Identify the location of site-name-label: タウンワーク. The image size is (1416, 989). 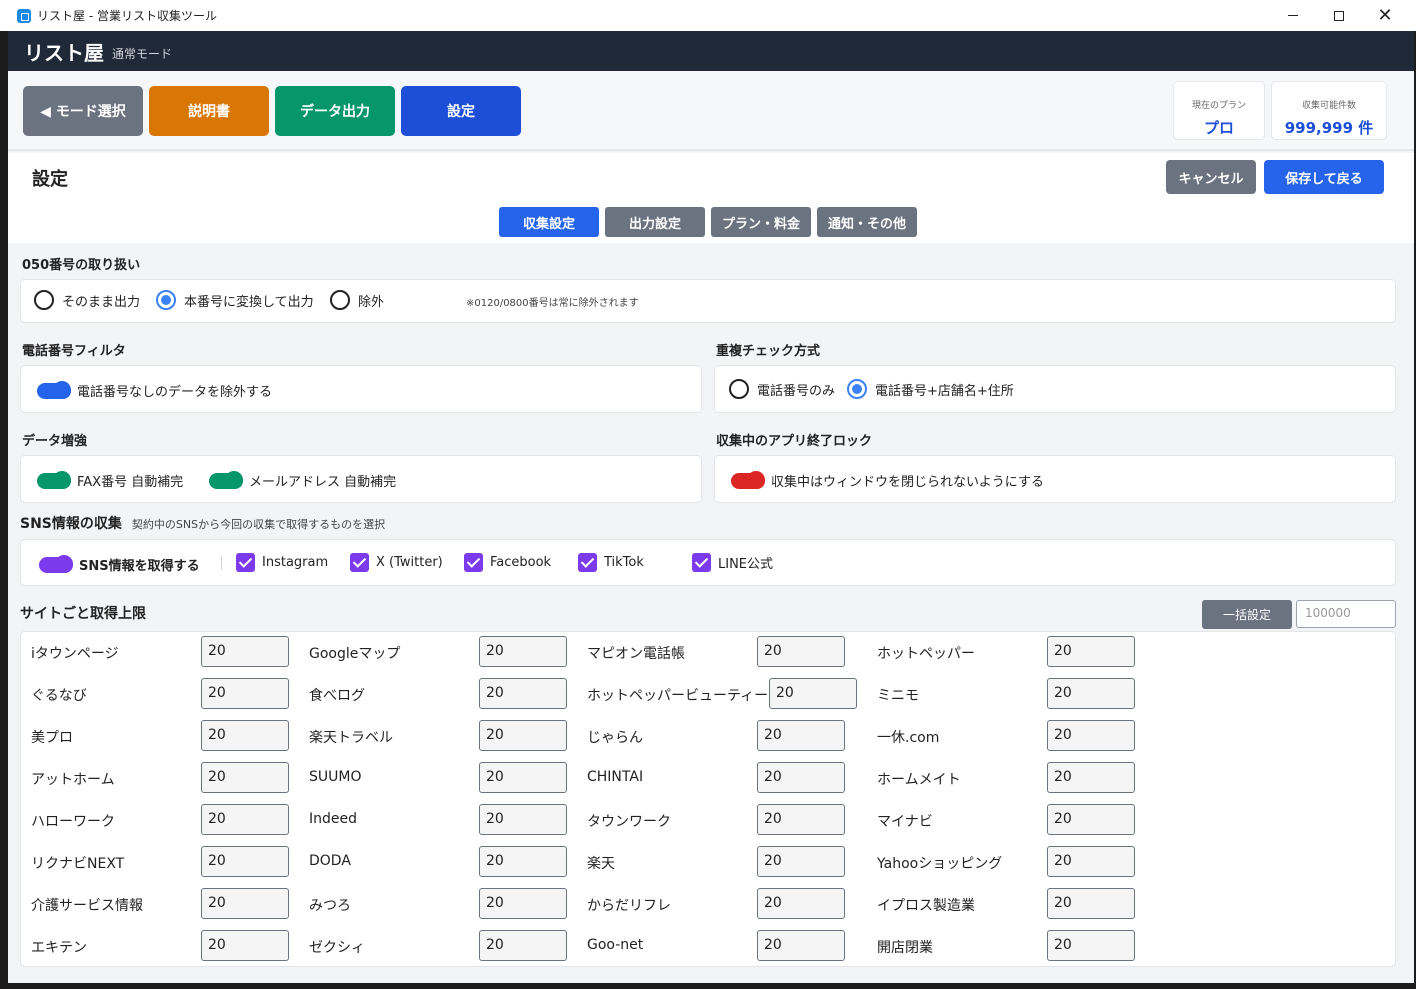
(629, 822).